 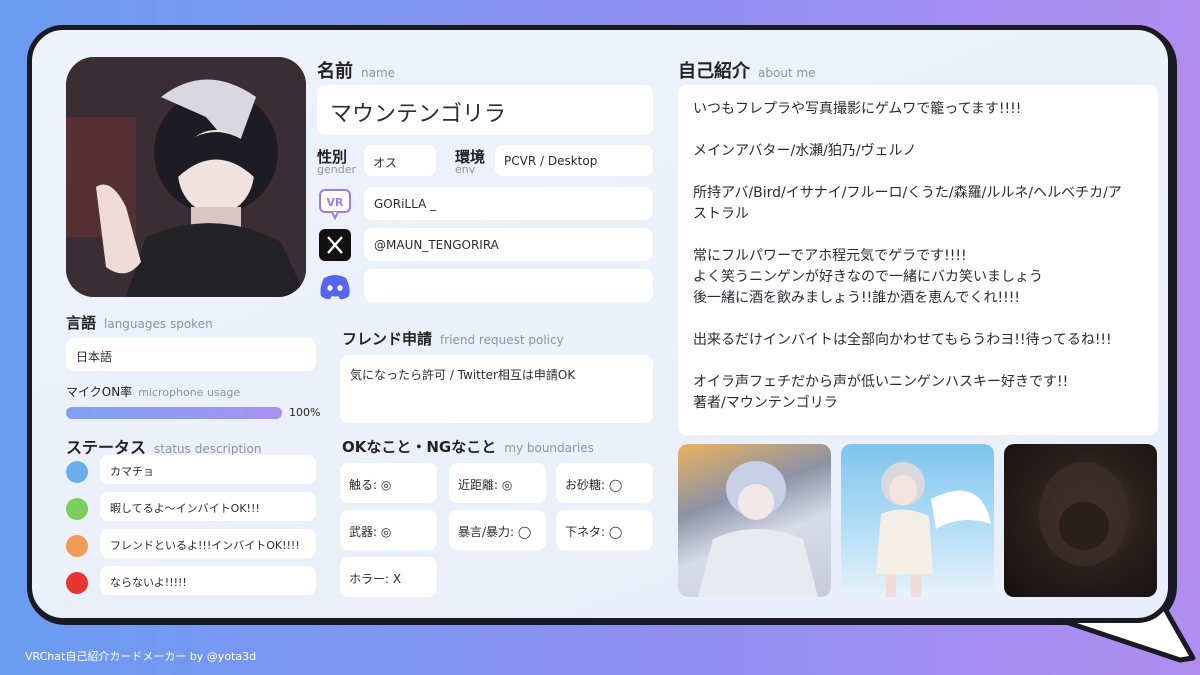 I want to click on vrchat-id-field: GORiLLA _, so click(x=508, y=203).